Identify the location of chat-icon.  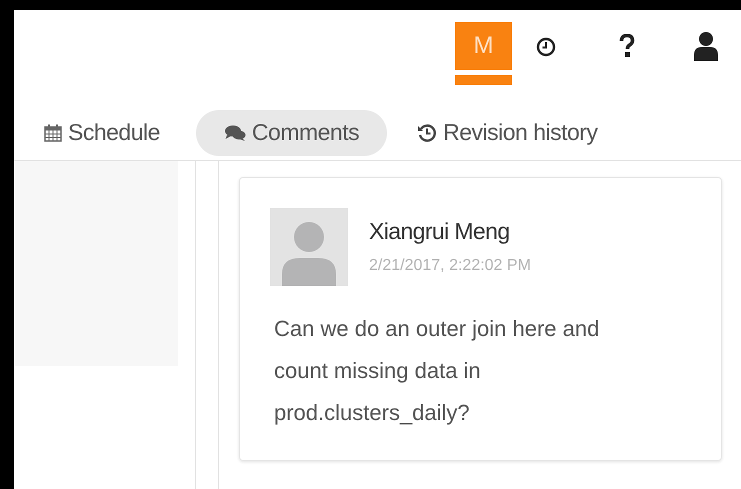
(235, 133).